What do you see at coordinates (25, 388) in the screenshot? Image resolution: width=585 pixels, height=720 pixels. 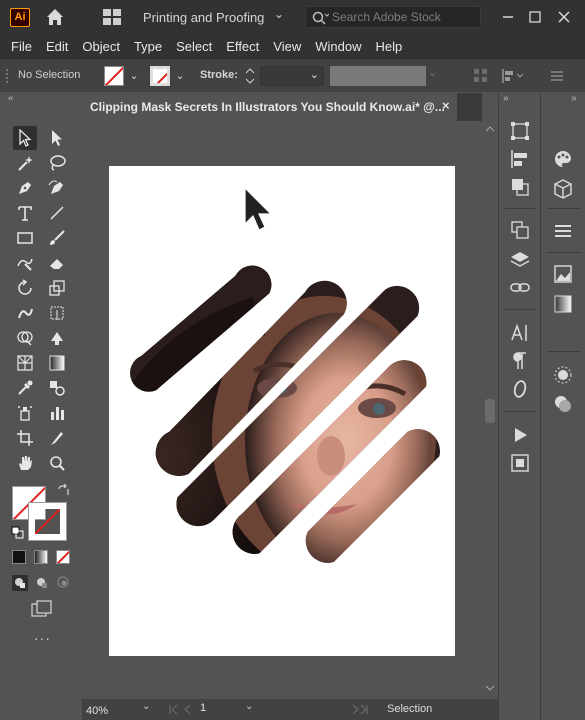 I see `eyedropper-tool` at bounding box center [25, 388].